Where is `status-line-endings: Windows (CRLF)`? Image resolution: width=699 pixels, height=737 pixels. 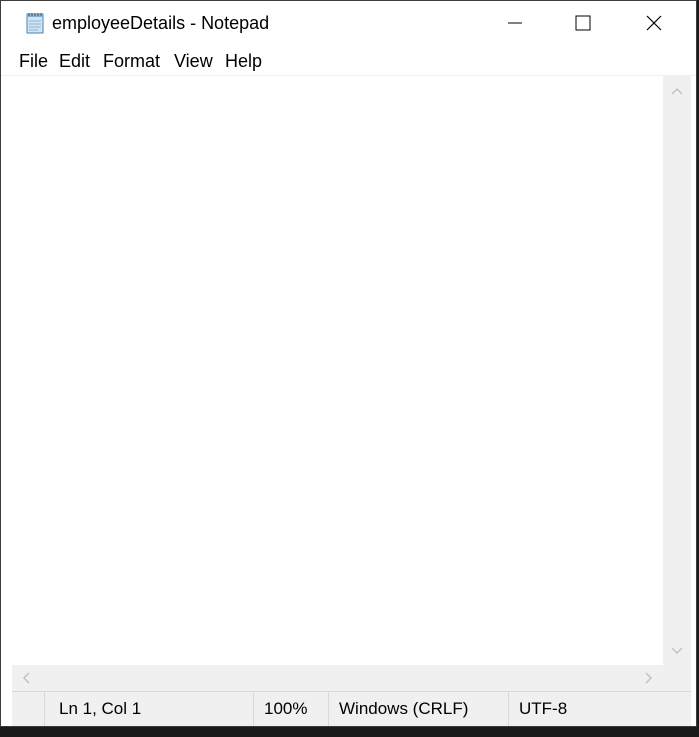
status-line-endings: Windows (CRLF) is located at coordinates (418, 709).